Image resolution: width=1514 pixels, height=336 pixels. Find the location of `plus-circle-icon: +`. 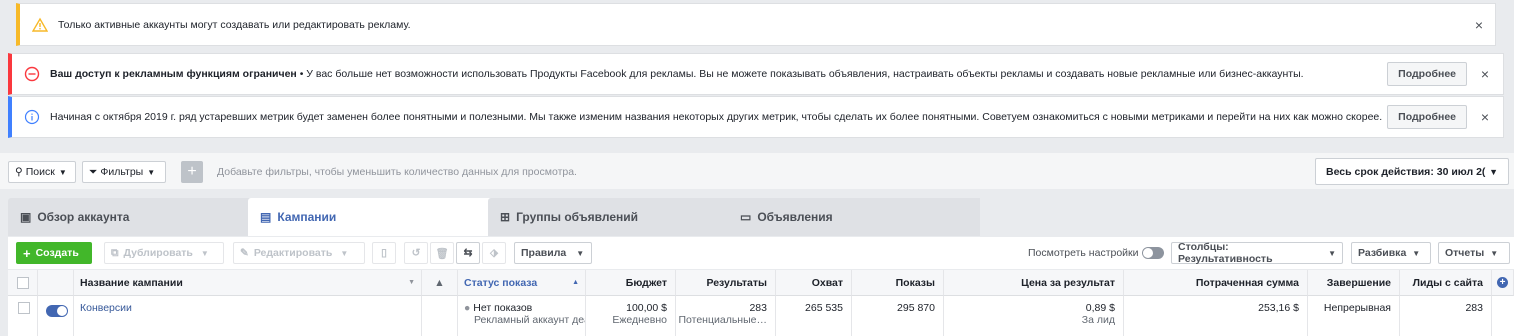

plus-circle-icon: + is located at coordinates (1502, 282).